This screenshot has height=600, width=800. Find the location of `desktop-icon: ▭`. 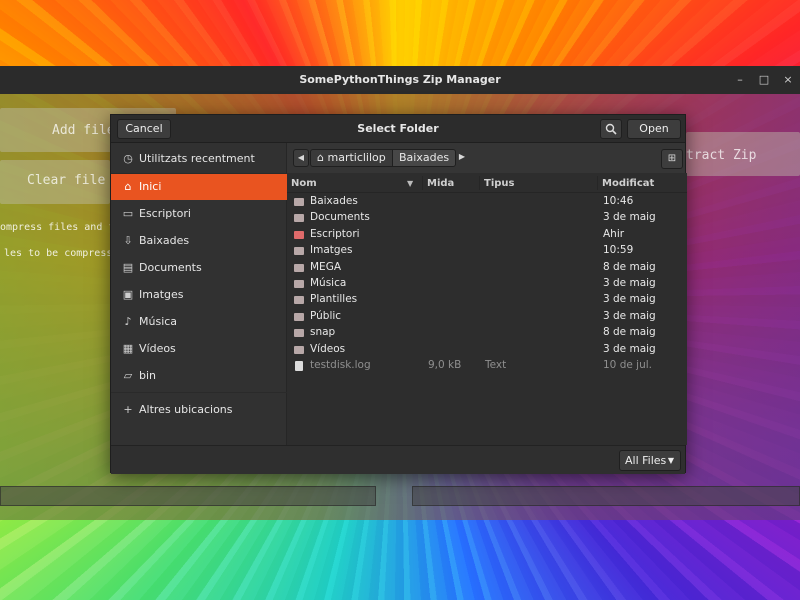

desktop-icon: ▭ is located at coordinates (128, 213).